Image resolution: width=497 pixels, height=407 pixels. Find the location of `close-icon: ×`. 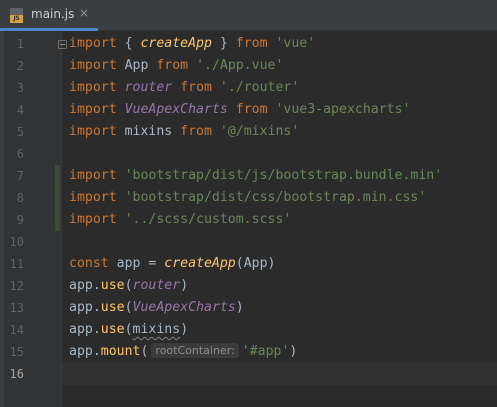

close-icon: × is located at coordinates (84, 13).